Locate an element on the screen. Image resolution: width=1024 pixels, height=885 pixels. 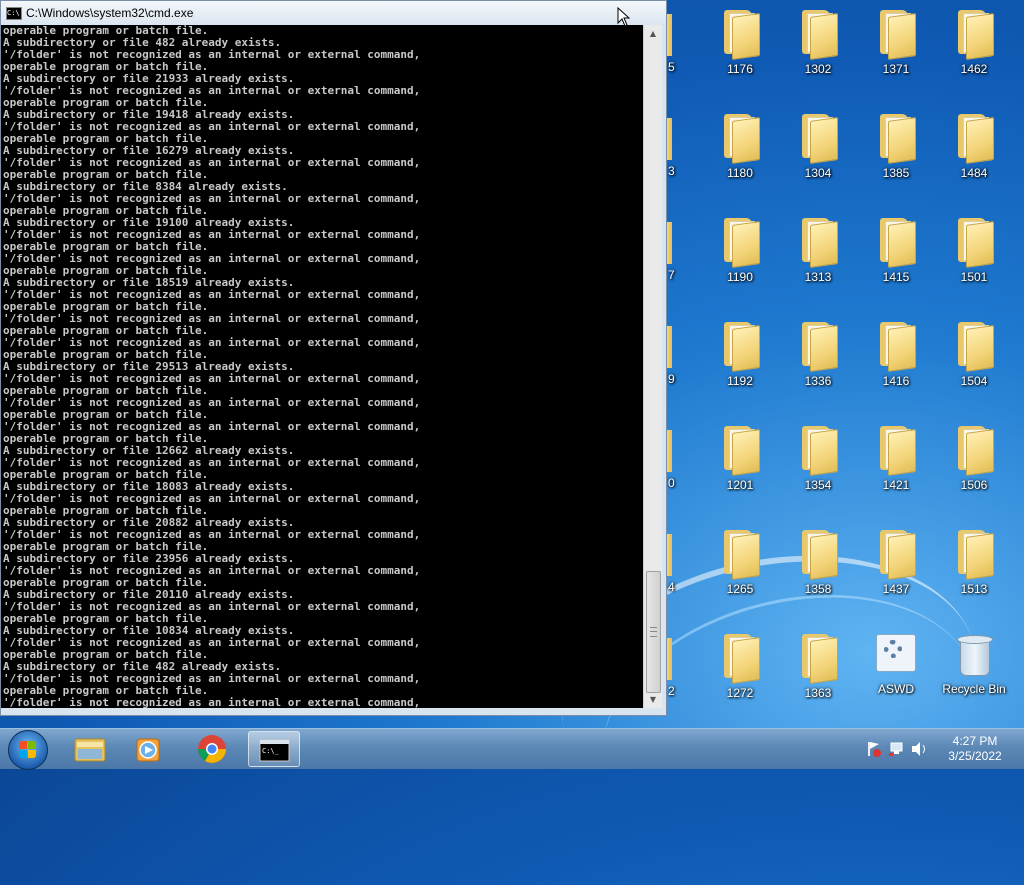
desktop-icon-label: Recycle Bin is located at coordinates (974, 689).